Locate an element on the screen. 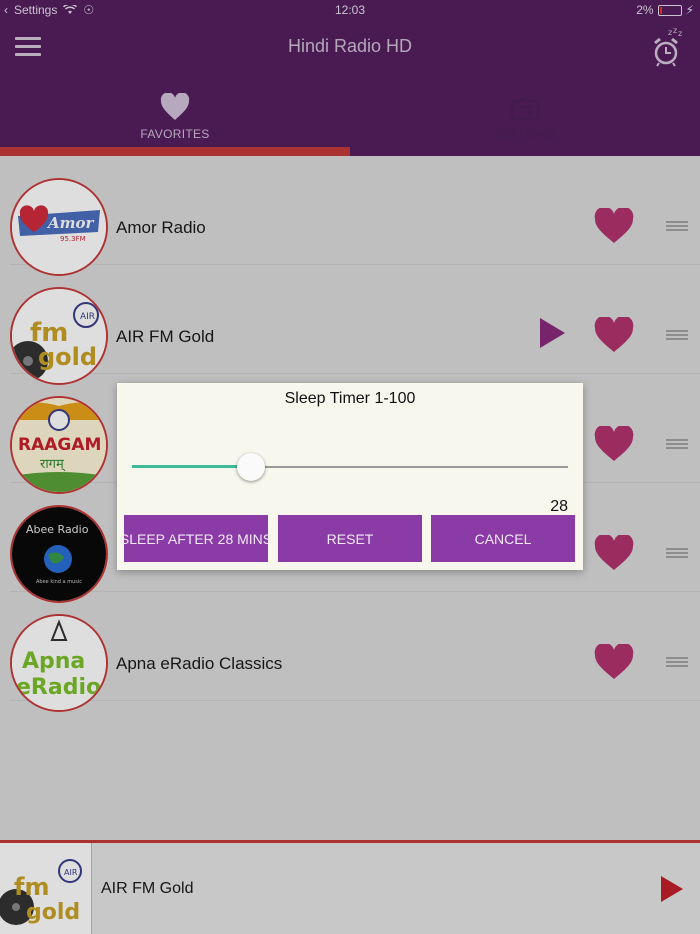  slider-thumb is located at coordinates (251, 467).